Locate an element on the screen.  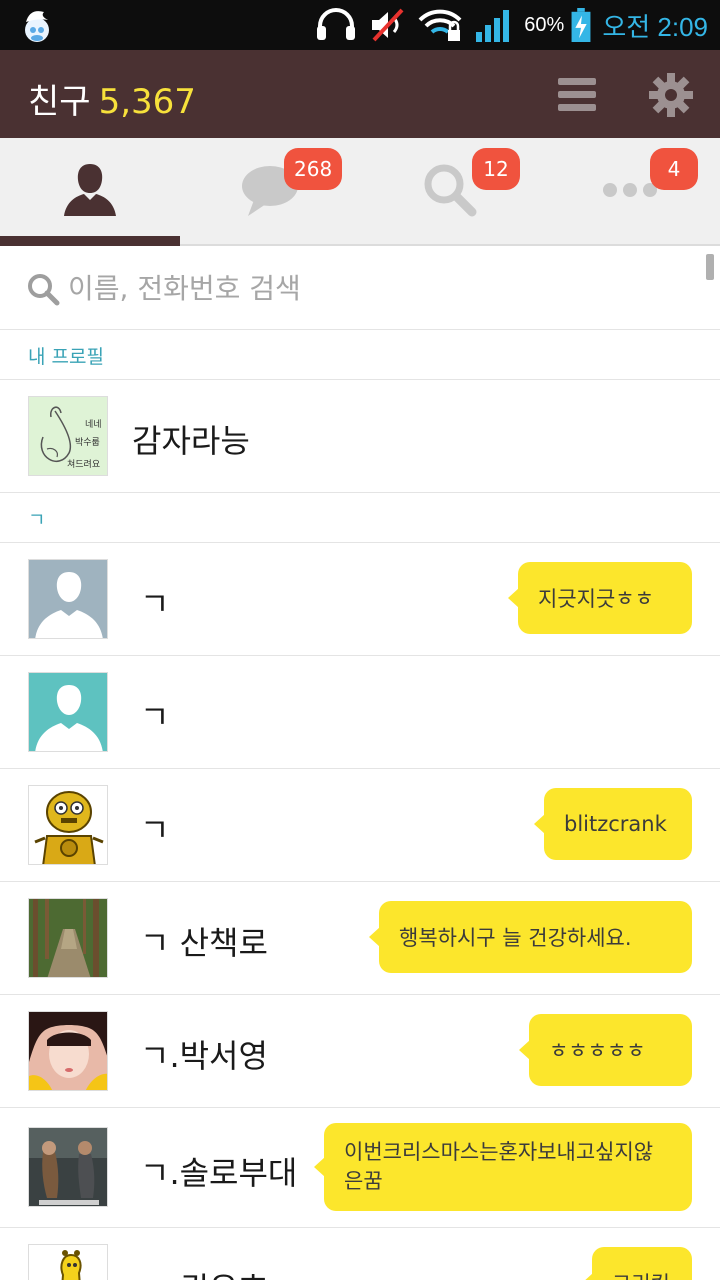
section-header-giyeok: ㄱ is located at coordinates (360, 518).